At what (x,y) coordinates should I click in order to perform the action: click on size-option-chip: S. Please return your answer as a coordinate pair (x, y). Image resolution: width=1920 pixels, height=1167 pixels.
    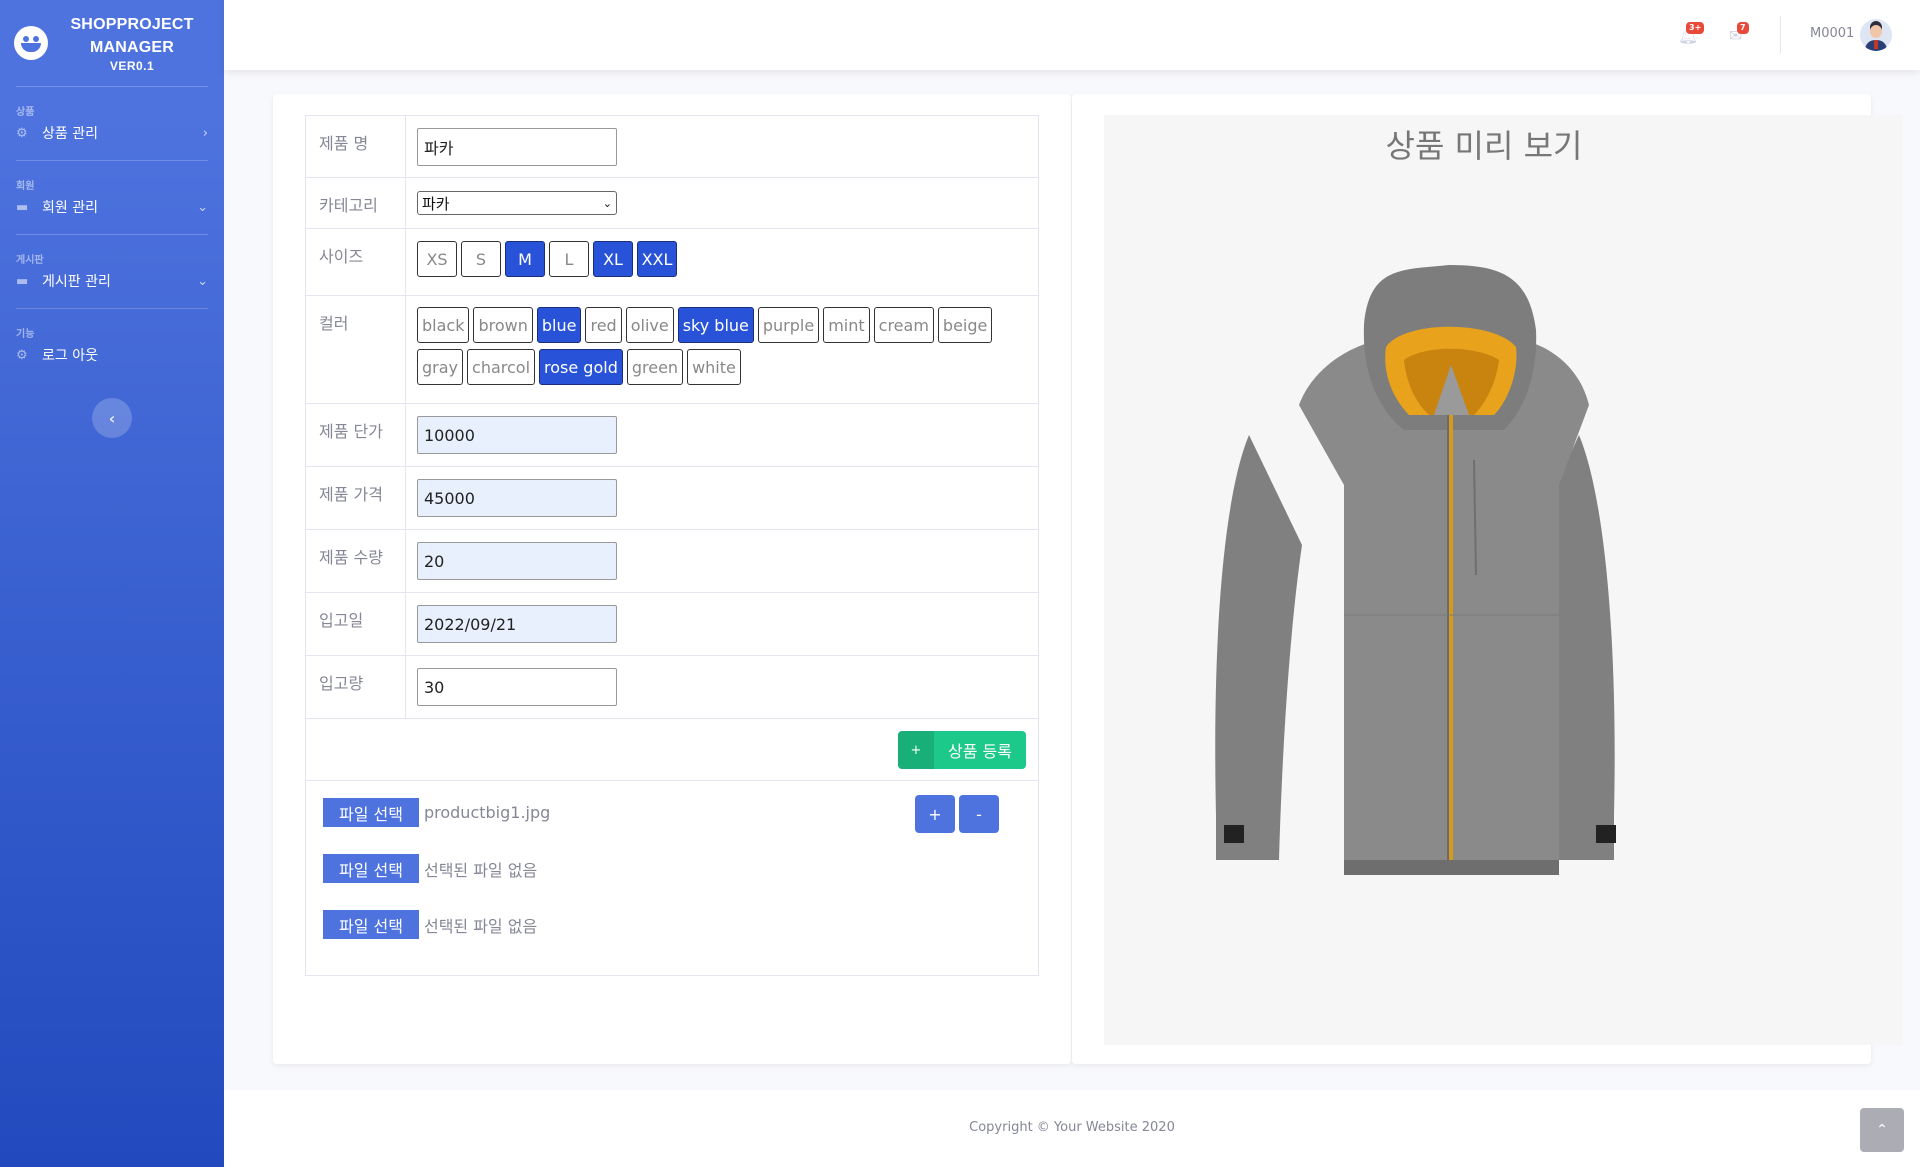
    Looking at the image, I should click on (481, 259).